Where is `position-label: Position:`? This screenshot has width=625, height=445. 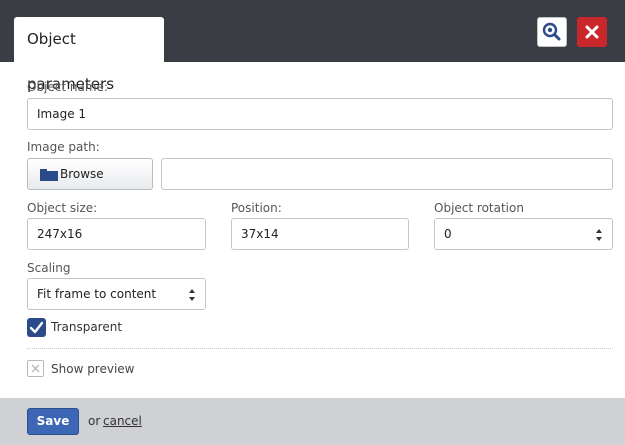
position-label: Position: is located at coordinates (256, 208).